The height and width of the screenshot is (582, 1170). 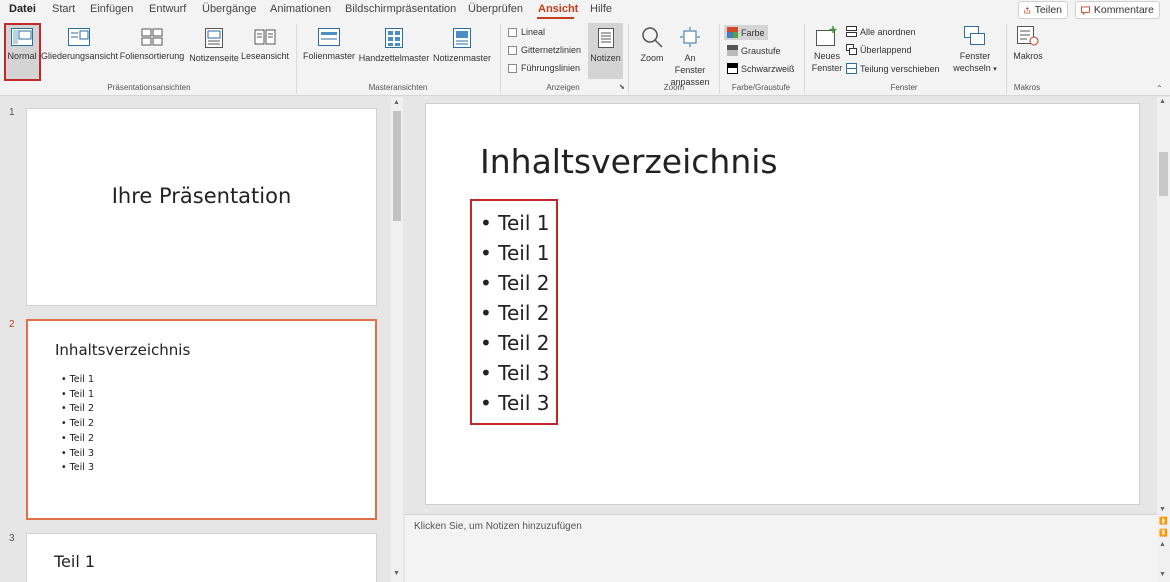 I want to click on comments-label: Kommentare, so click(x=1123, y=10).